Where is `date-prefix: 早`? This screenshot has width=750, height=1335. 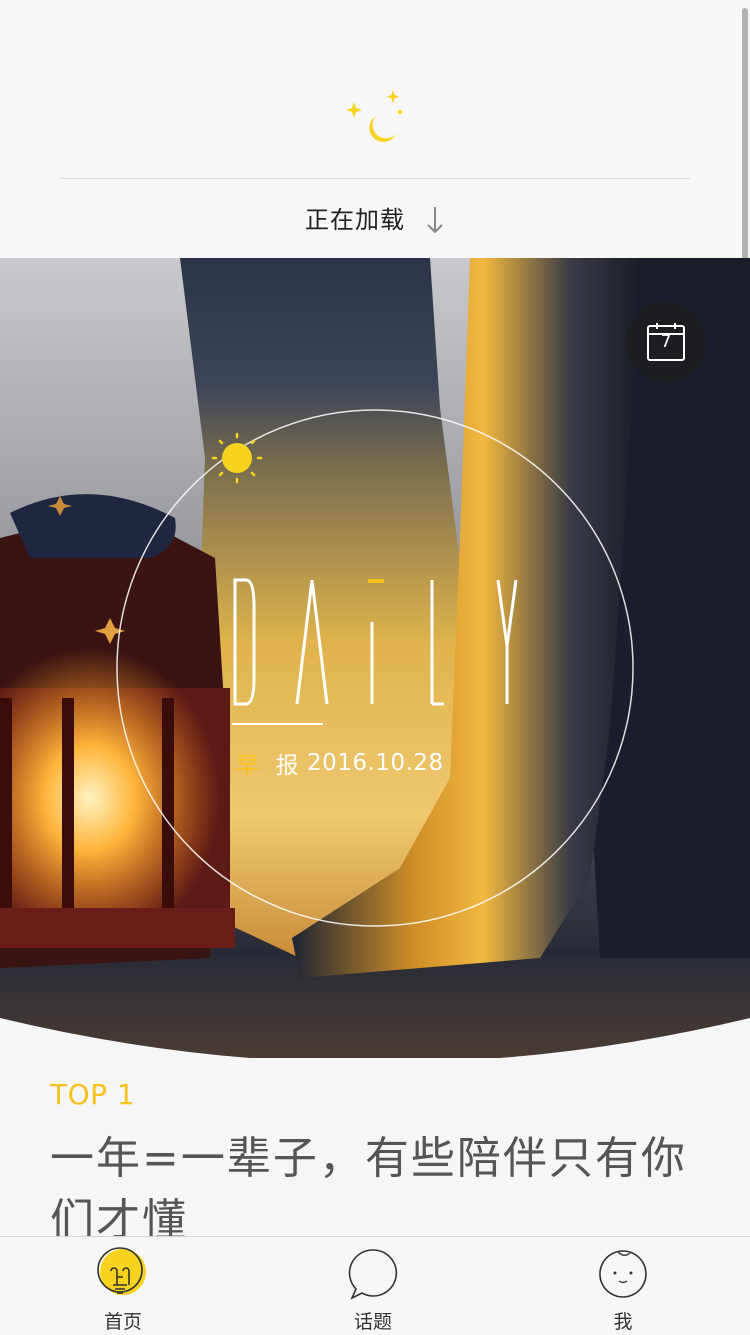 date-prefix: 早 is located at coordinates (248, 766).